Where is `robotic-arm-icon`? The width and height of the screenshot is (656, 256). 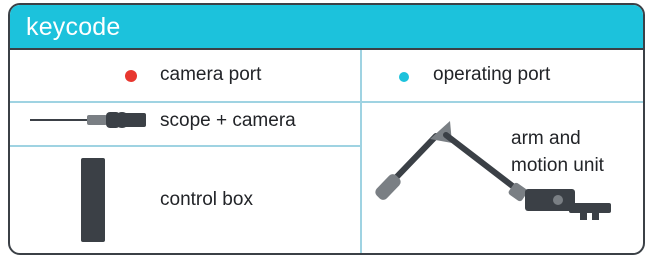
robotic-arm-icon is located at coordinates (493, 170).